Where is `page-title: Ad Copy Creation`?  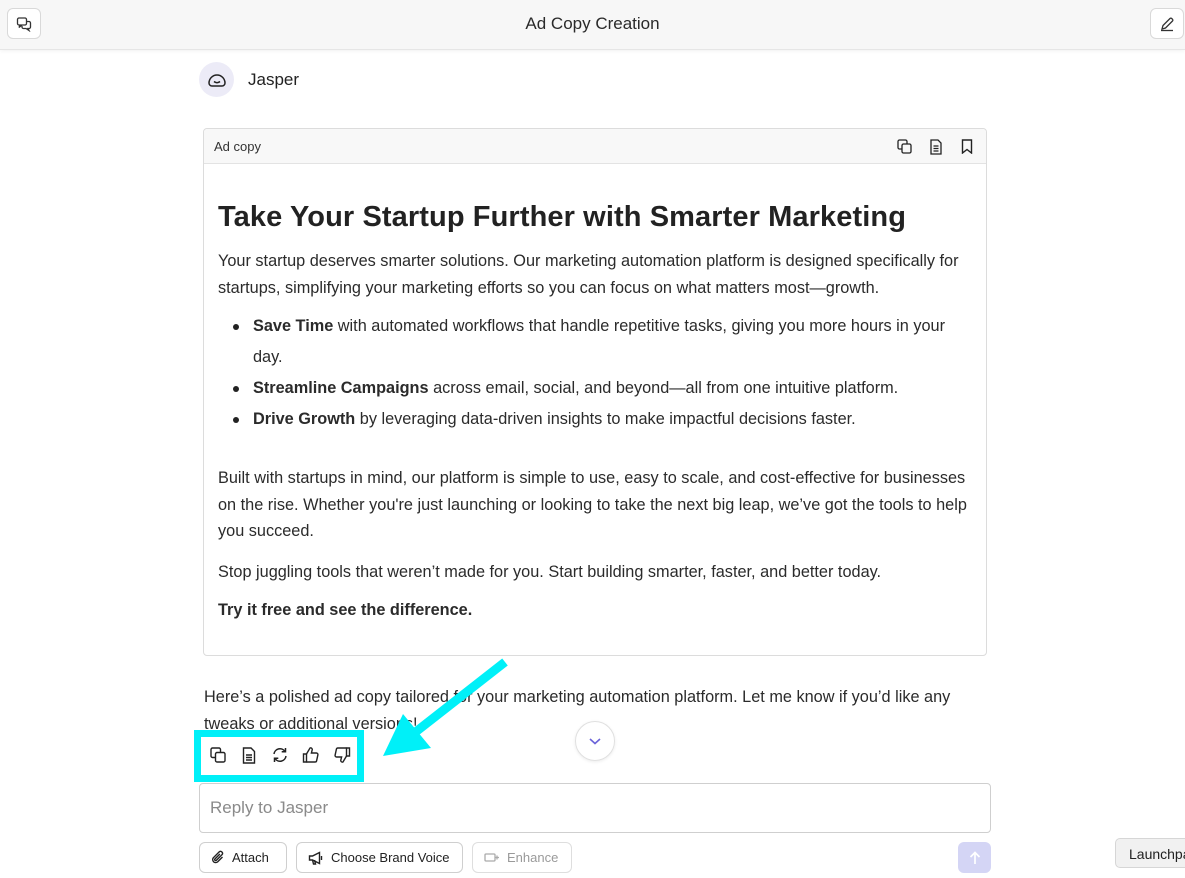 page-title: Ad Copy Creation is located at coordinates (592, 23).